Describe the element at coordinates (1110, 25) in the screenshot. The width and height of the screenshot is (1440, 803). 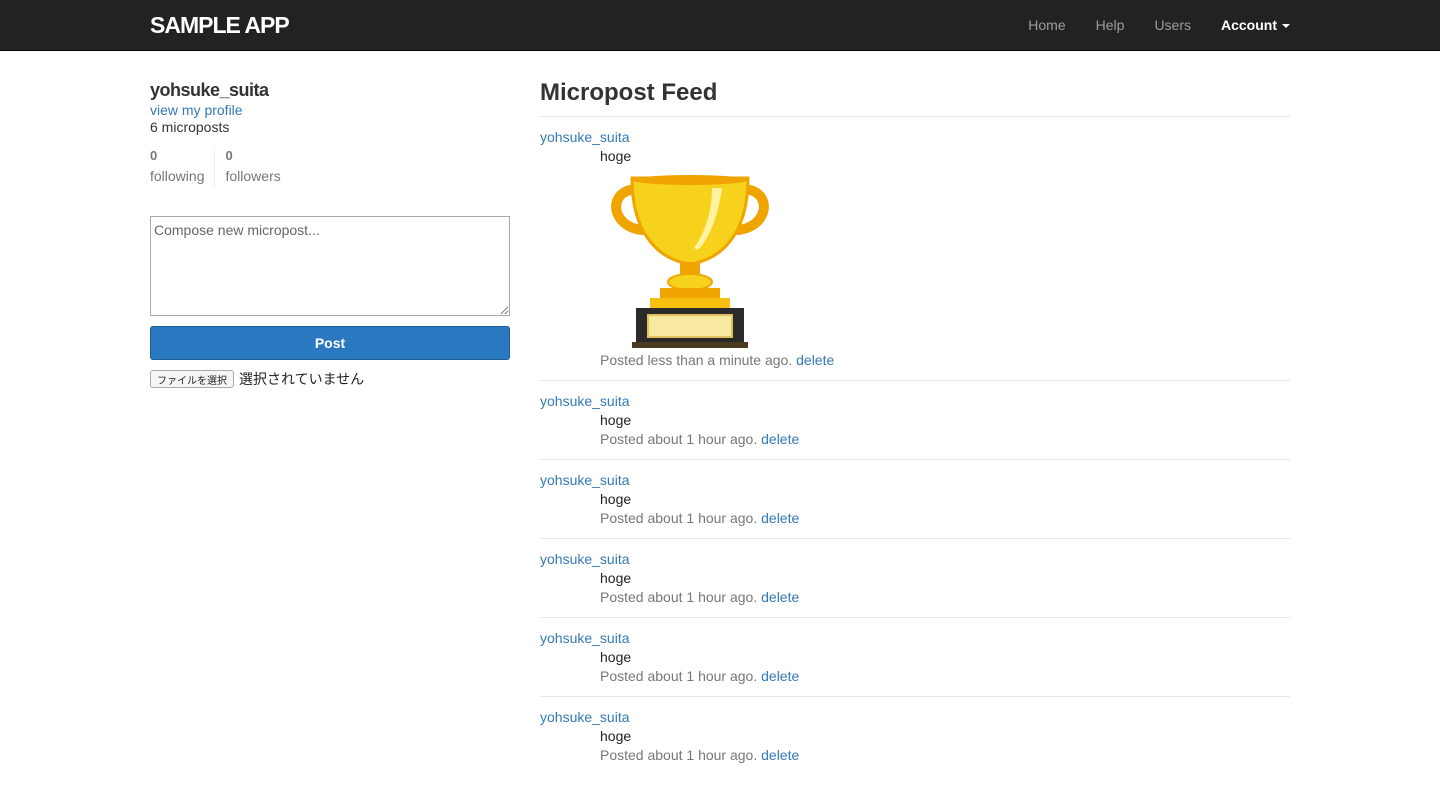
I see `nav-help-link: Help` at that location.